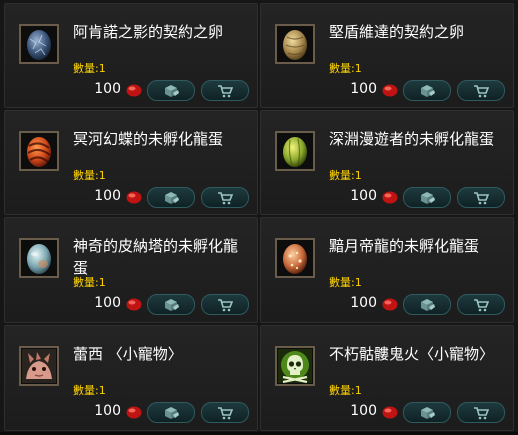  I want to click on item-name: 蕾西 〈小寵物〉, so click(128, 354).